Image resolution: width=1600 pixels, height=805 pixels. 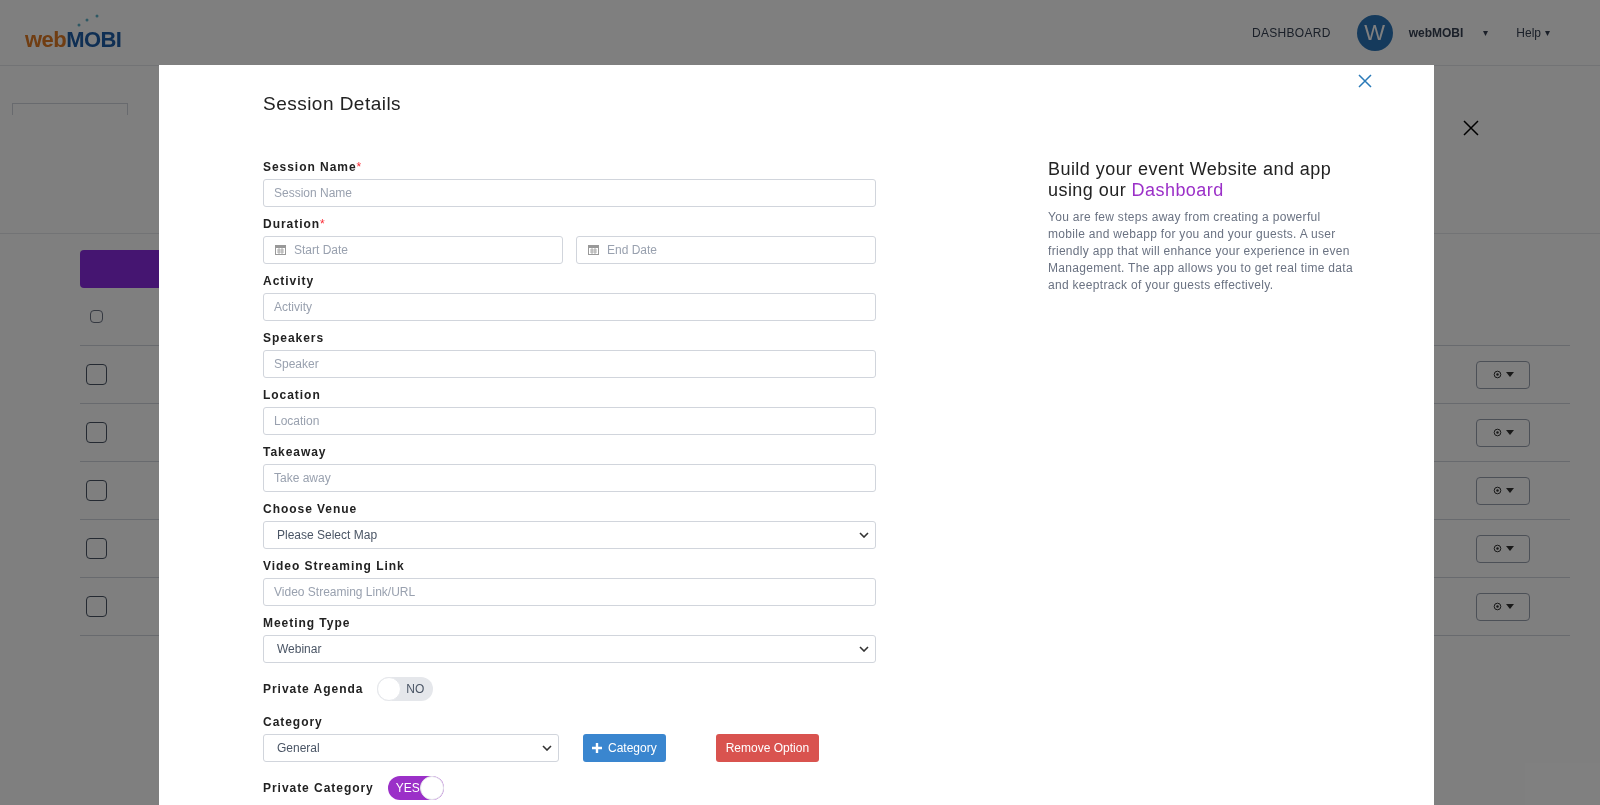 I want to click on field-label: Activity, so click(x=289, y=281).